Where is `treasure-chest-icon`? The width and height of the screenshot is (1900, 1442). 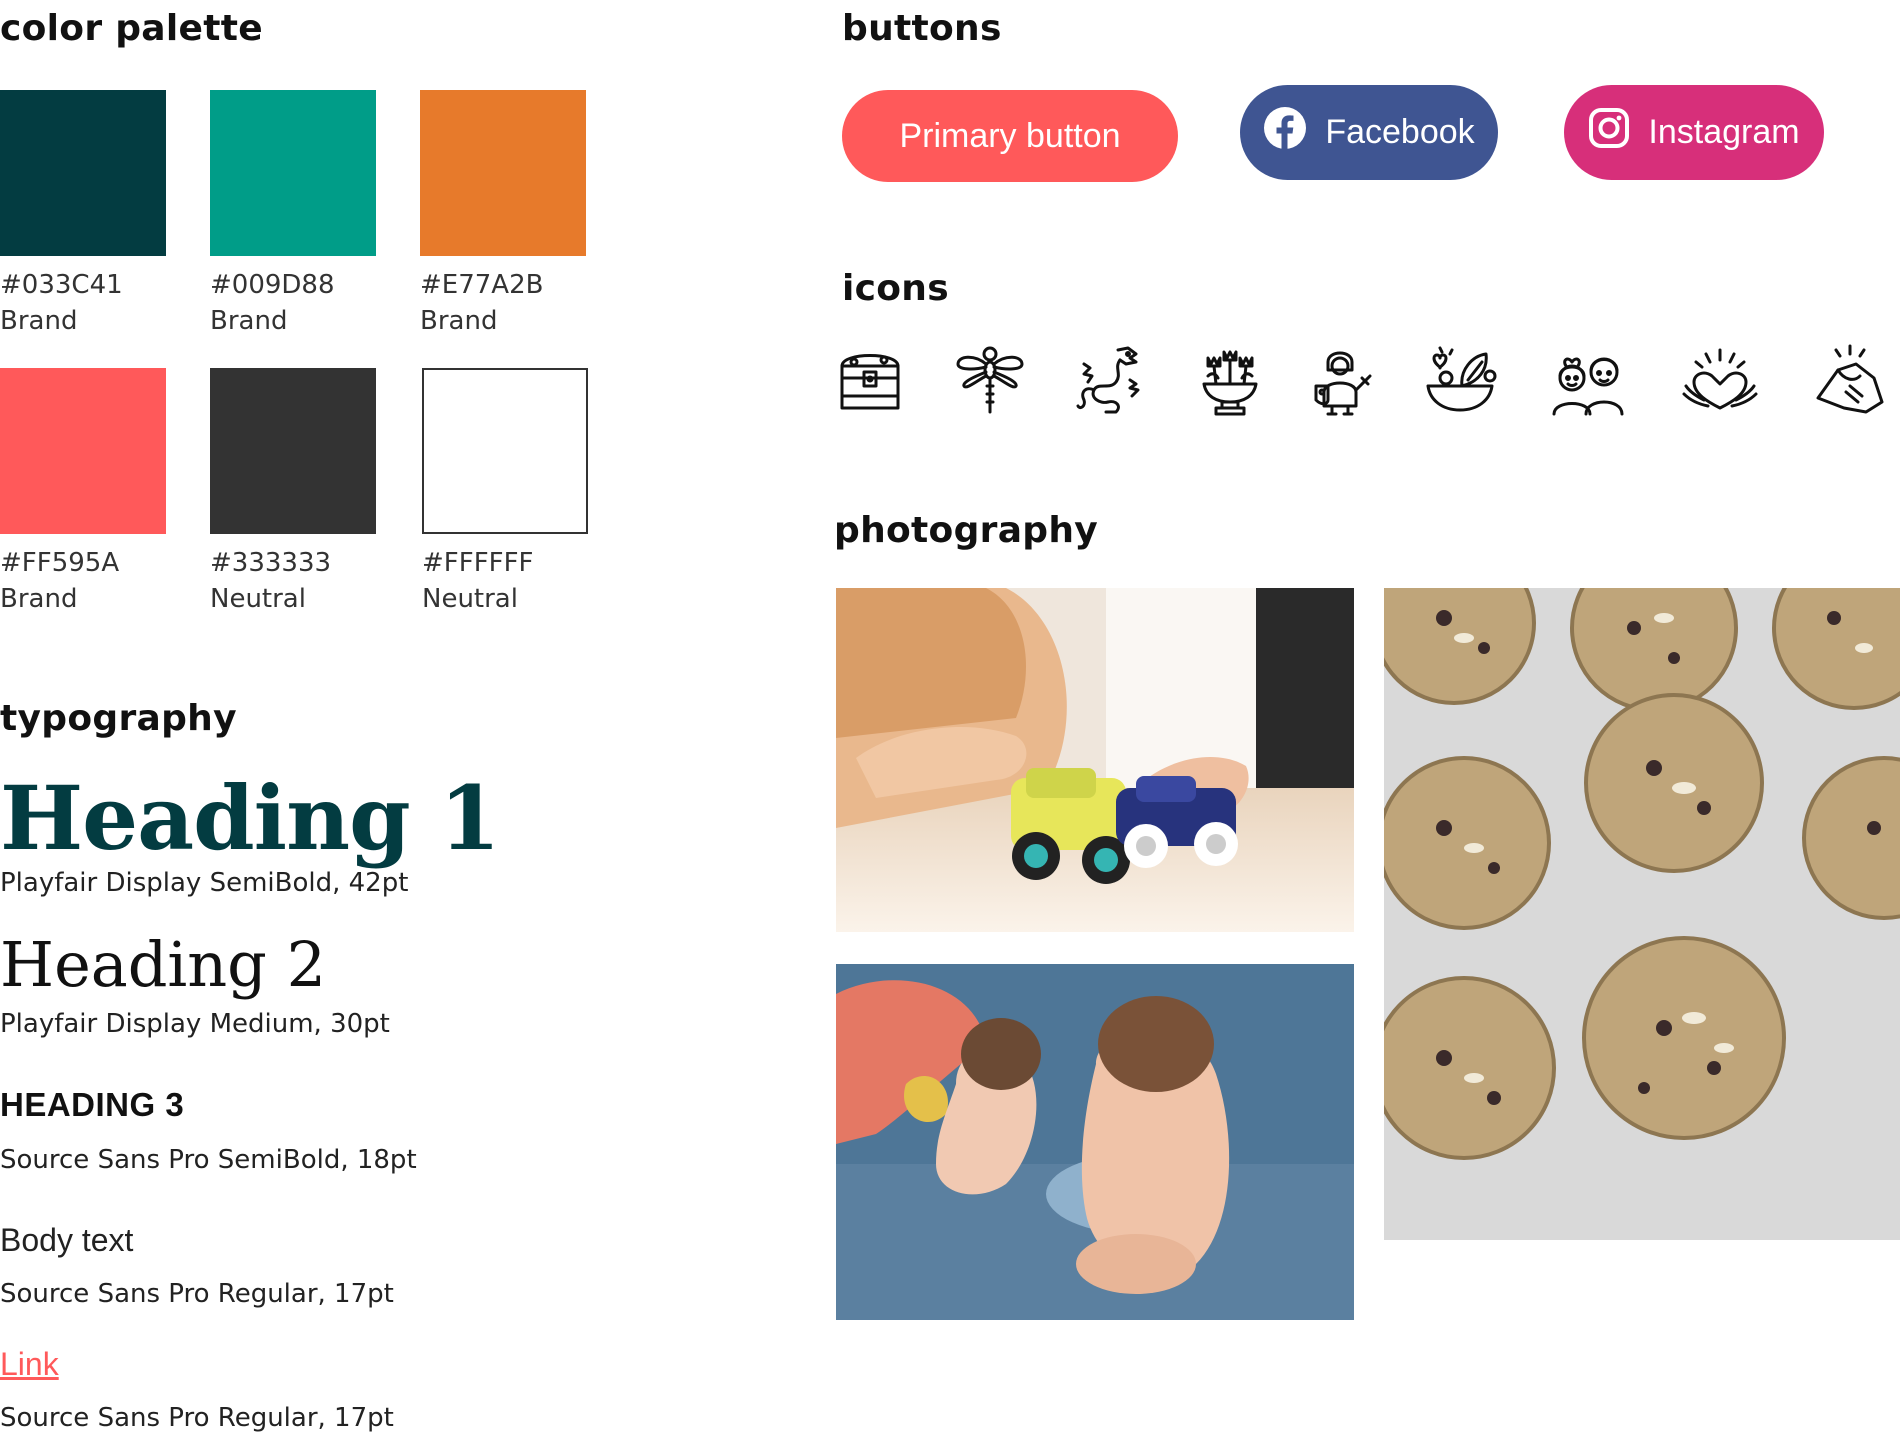
treasure-chest-icon is located at coordinates (870, 380).